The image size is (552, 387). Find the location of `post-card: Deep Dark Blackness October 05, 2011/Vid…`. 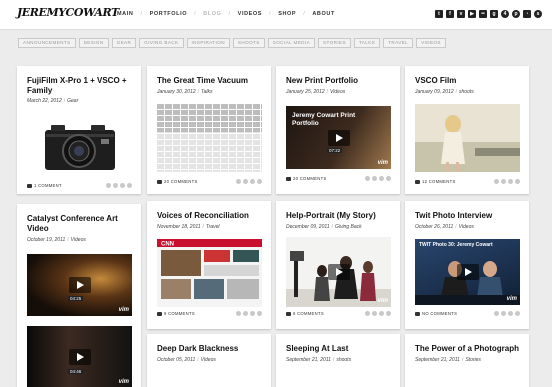

post-card: Deep Dark Blackness October 05, 2011/Vid… is located at coordinates (209, 360).